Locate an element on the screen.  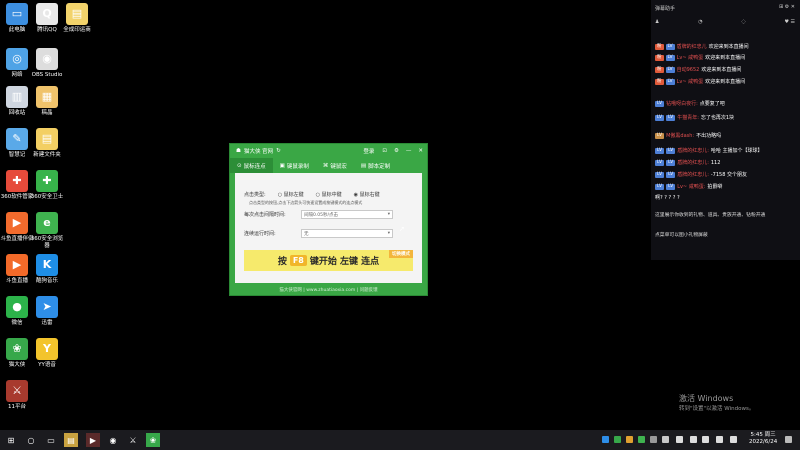
macro-icon: ⌘ is located at coordinates (325, 165).